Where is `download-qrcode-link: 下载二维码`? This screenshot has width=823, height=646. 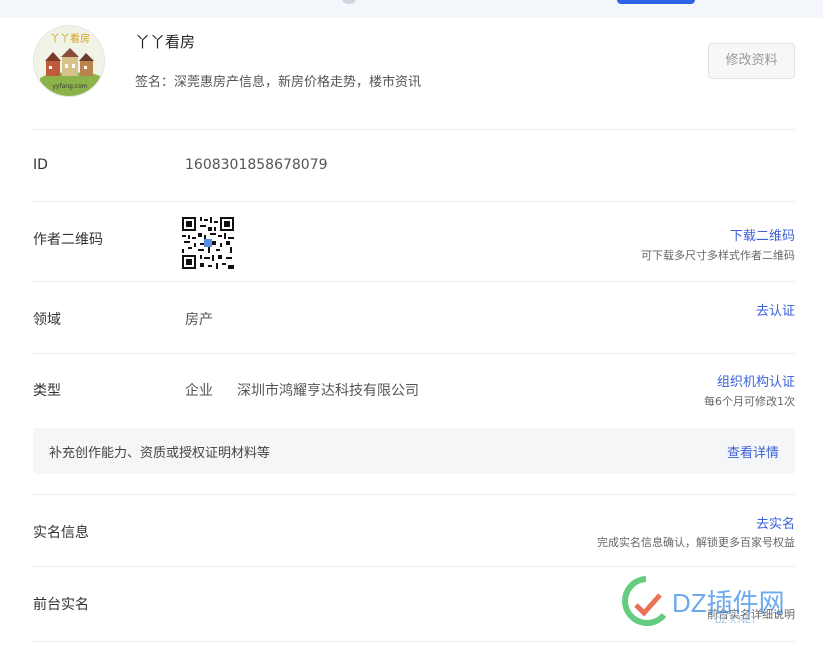 download-qrcode-link: 下载二维码 is located at coordinates (762, 234).